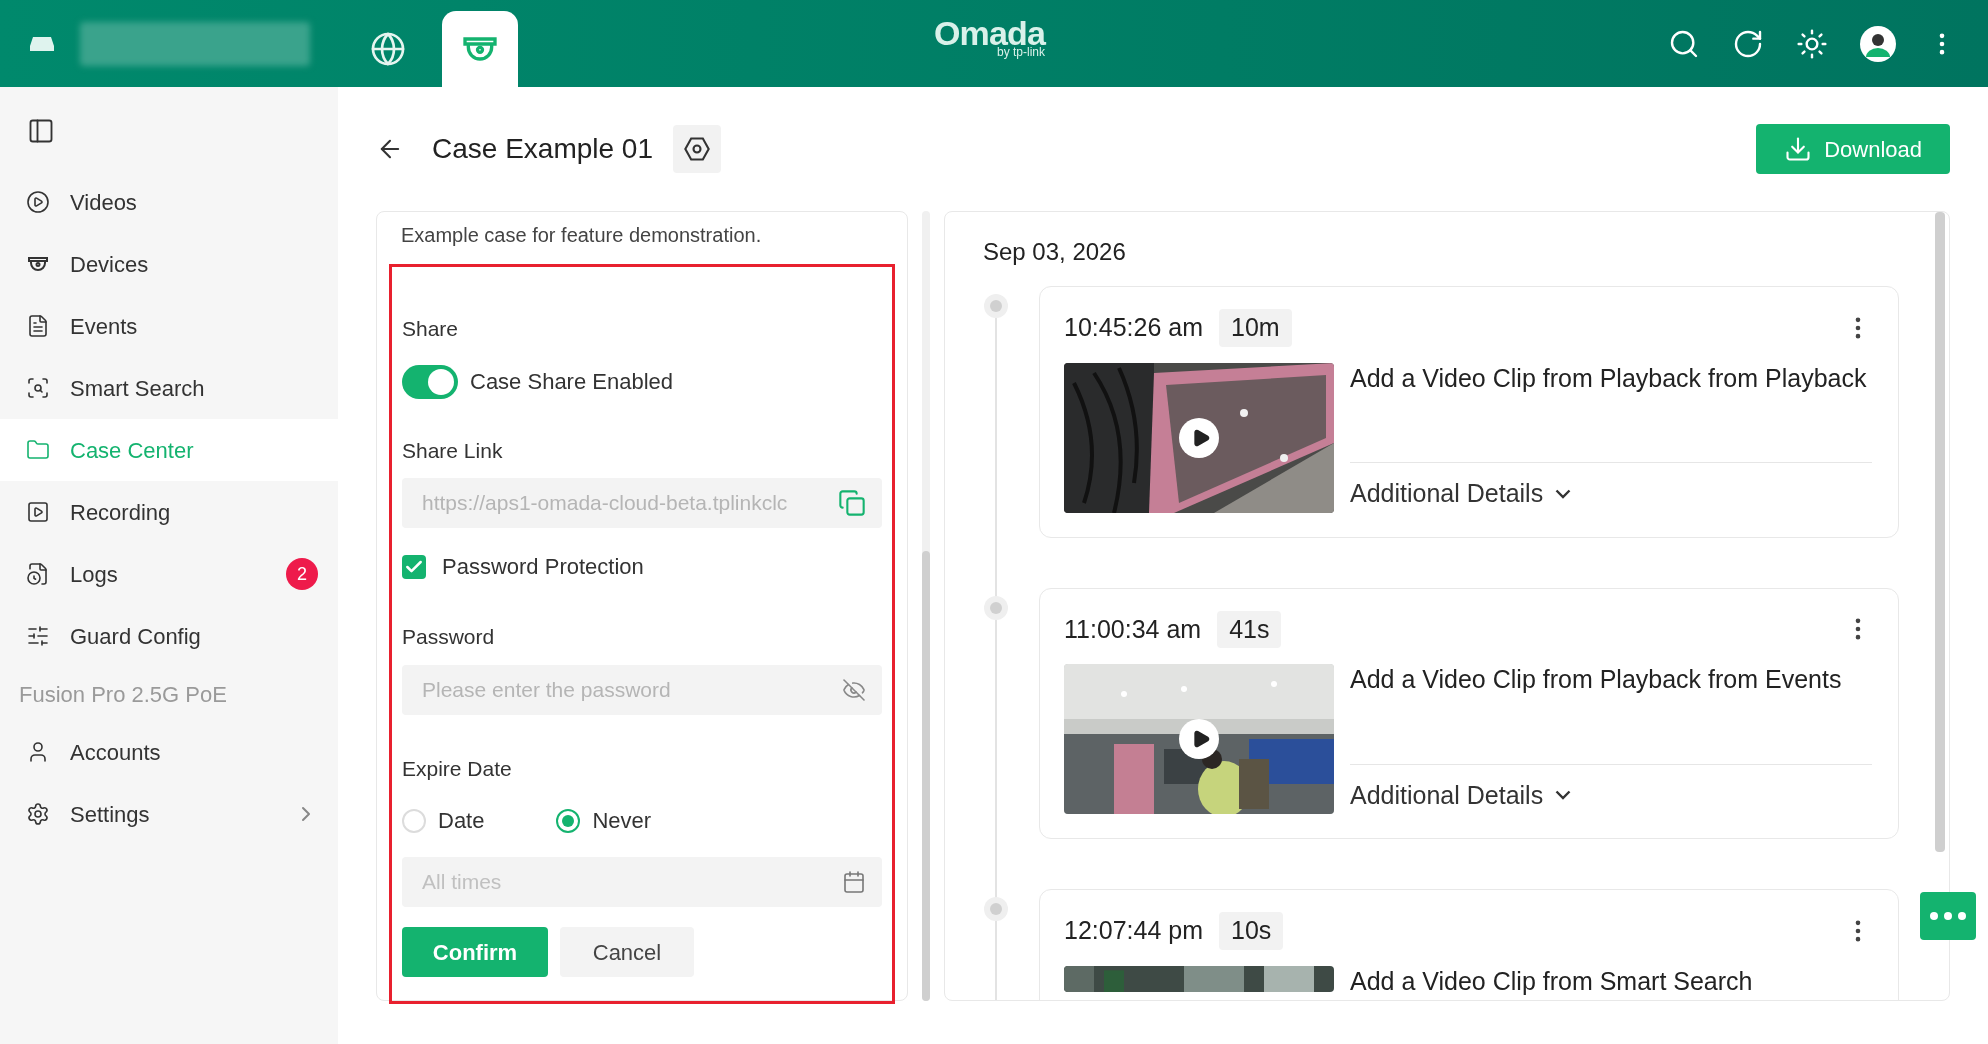  I want to click on sidebar-item: Videos, so click(169, 202).